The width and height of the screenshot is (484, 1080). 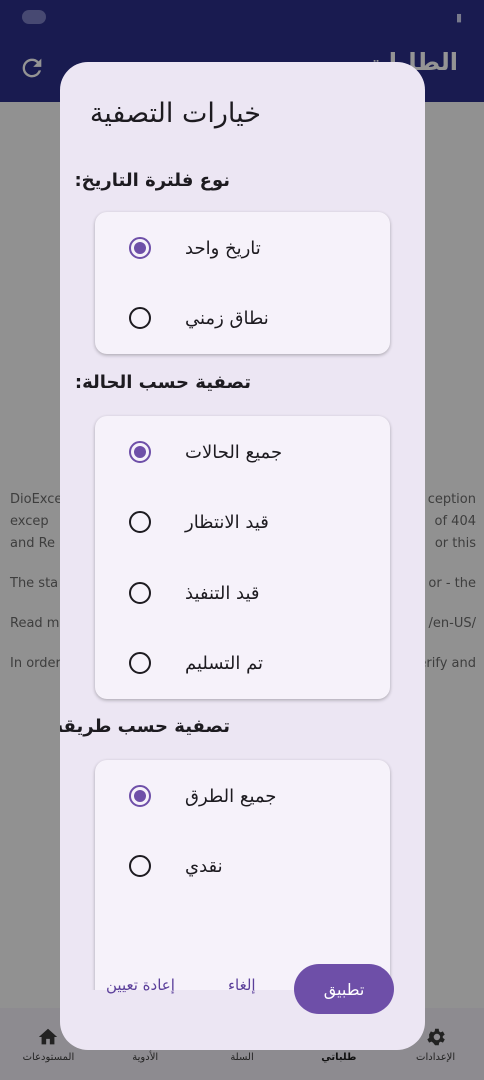 What do you see at coordinates (227, 318) in the screenshot?
I see `option-label: نطاق زمني` at bounding box center [227, 318].